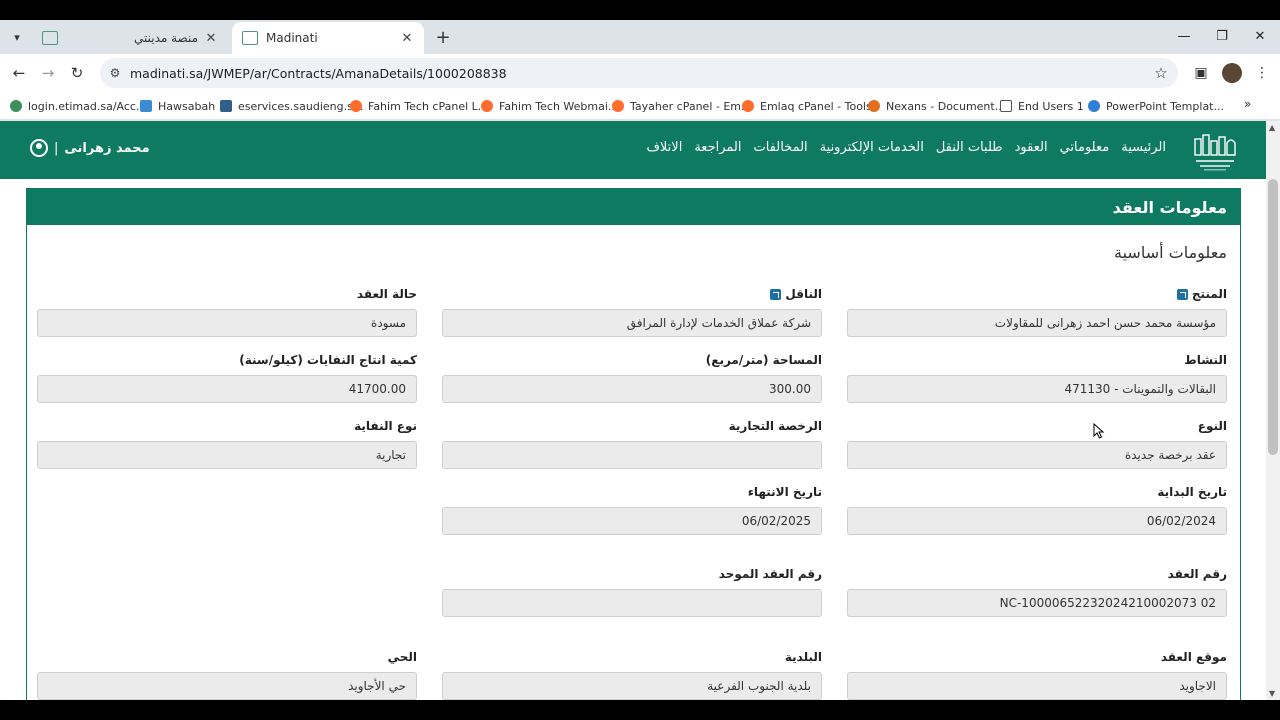  Describe the element at coordinates (386, 294) in the screenshot. I see `contract-status-label: حالة العقد` at that location.